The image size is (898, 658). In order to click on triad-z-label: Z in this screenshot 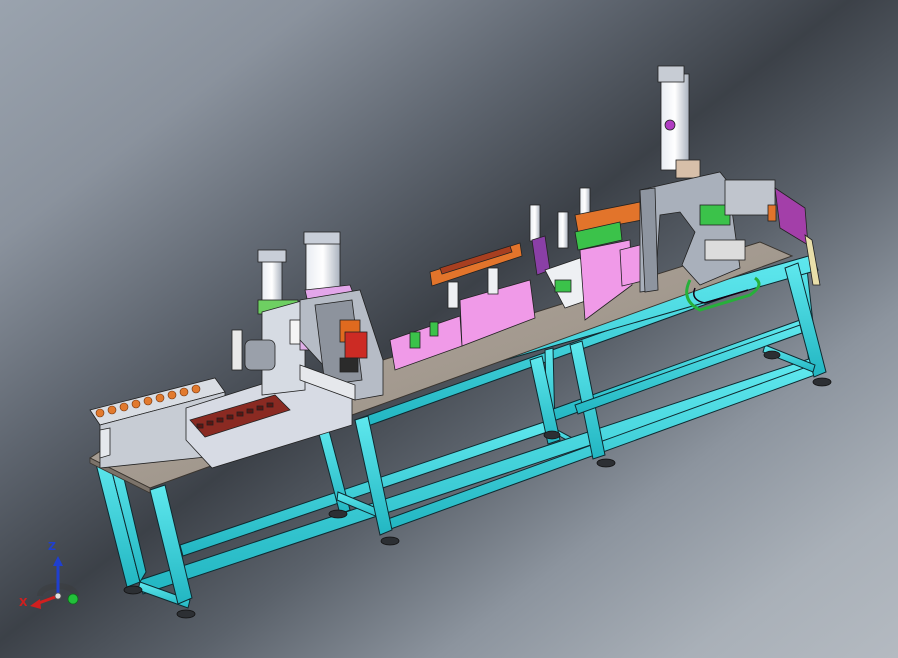, I will do `click(52, 546)`.